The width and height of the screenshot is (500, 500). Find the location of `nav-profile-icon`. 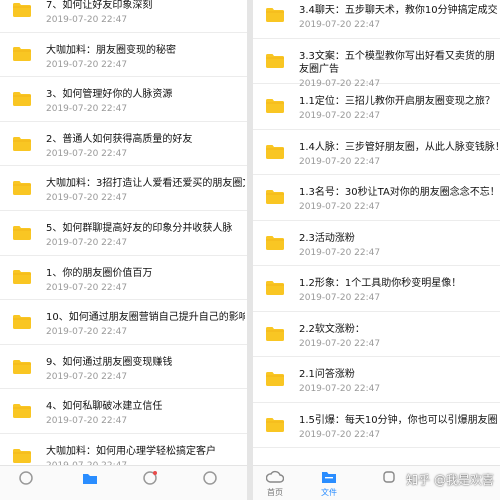

nav-profile-icon is located at coordinates (210, 478).